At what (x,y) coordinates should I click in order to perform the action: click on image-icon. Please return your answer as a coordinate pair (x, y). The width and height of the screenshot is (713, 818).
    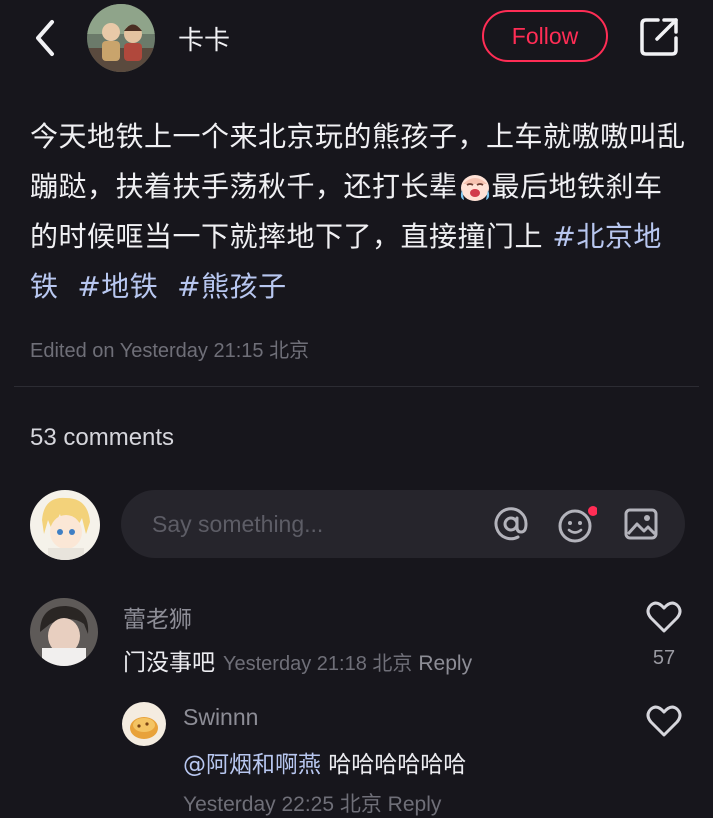
    Looking at the image, I should click on (641, 524).